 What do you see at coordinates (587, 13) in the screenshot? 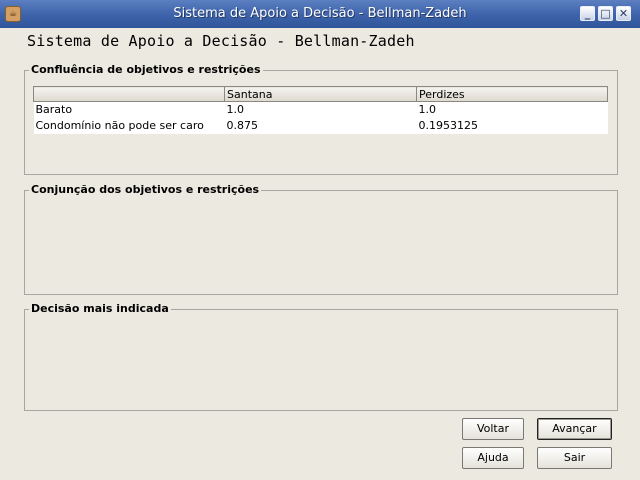
I see `minimize-button: _` at bounding box center [587, 13].